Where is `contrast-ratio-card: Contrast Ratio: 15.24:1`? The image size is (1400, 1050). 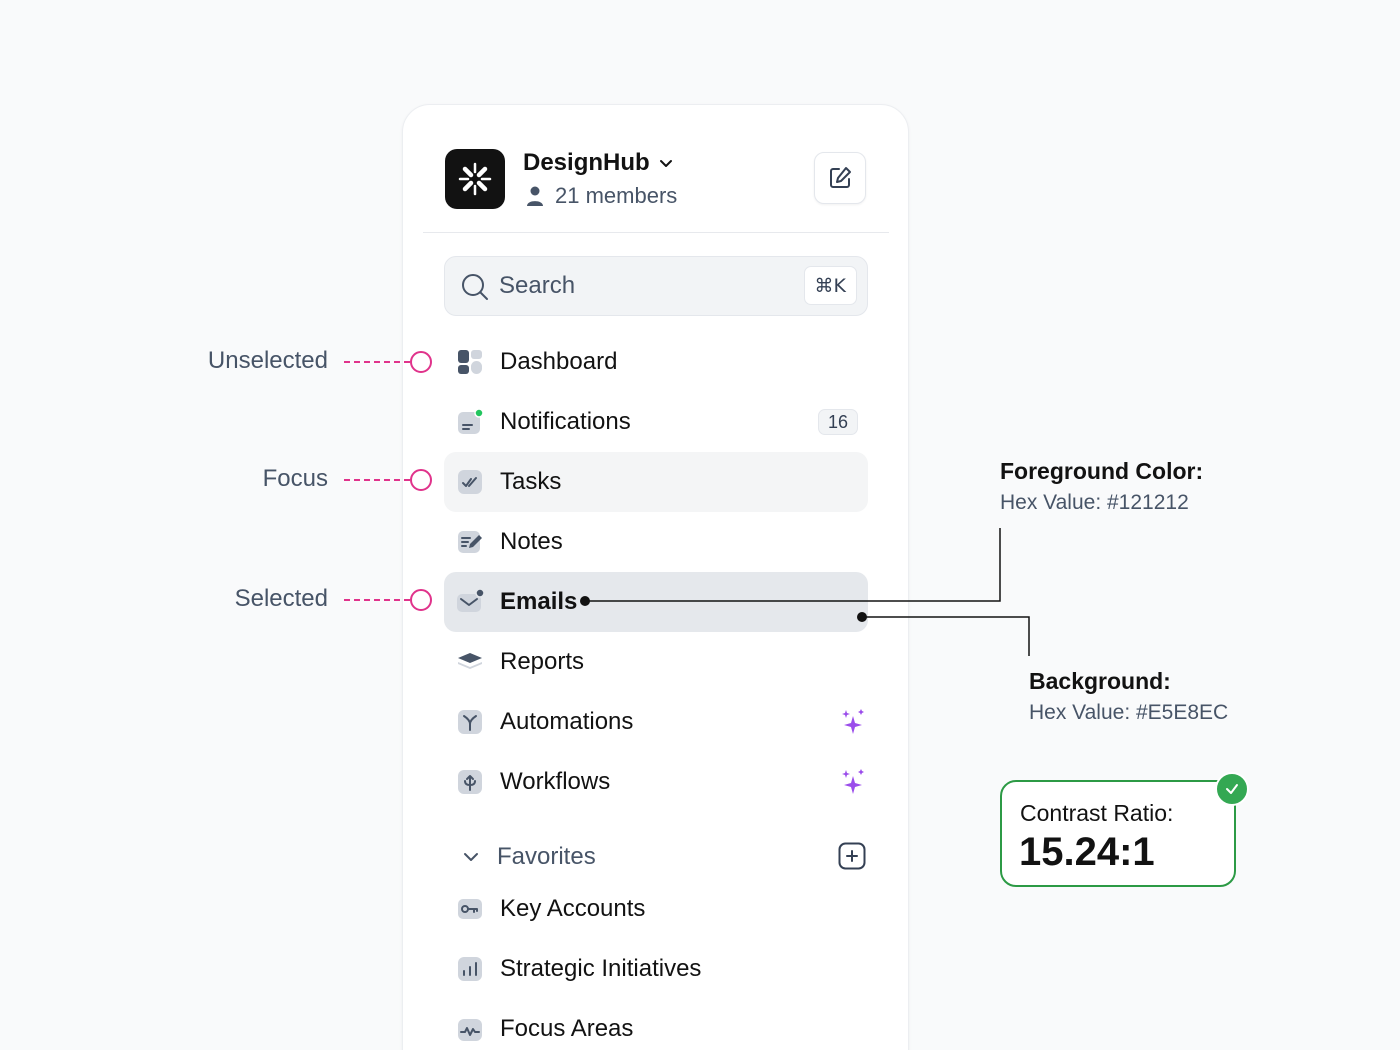 contrast-ratio-card: Contrast Ratio: 15.24:1 is located at coordinates (1118, 833).